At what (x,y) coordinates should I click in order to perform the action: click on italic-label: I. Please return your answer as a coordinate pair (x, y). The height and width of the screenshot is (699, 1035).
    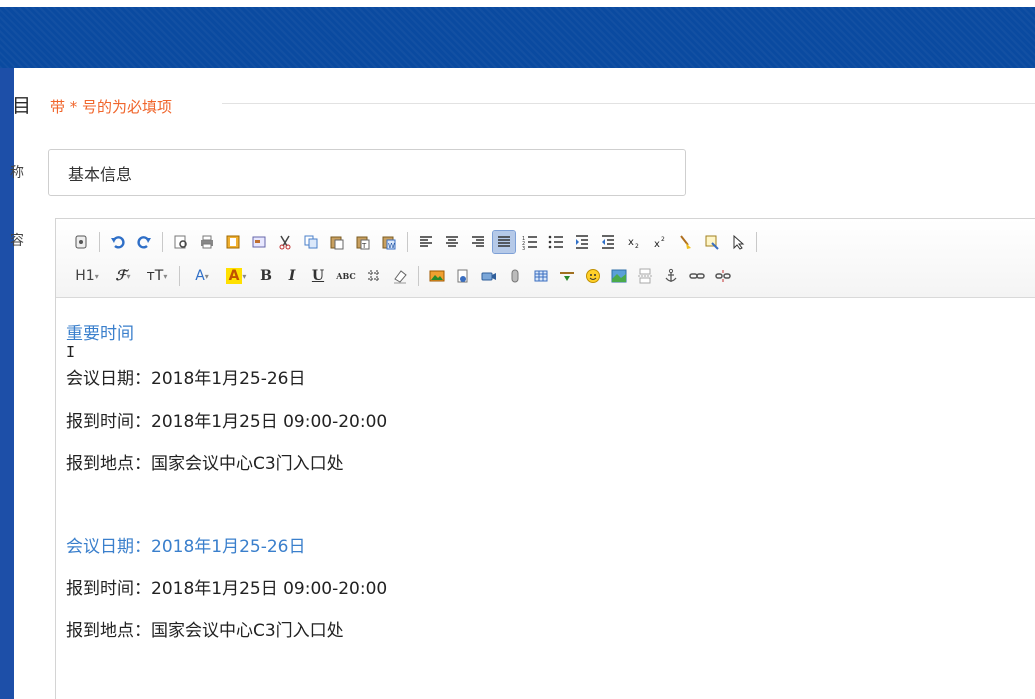
    Looking at the image, I should click on (292, 276).